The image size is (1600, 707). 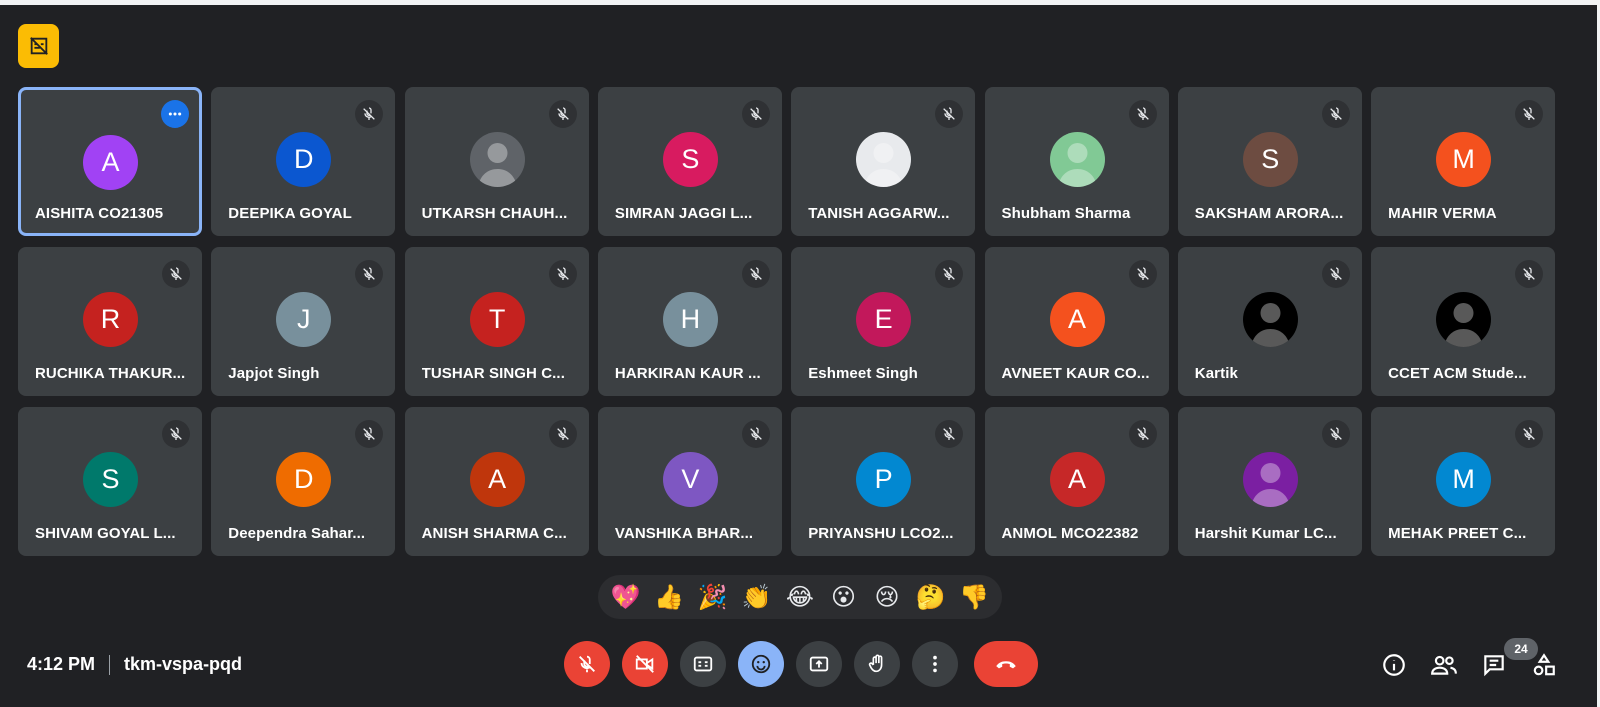 I want to click on avatar: R, so click(x=110, y=319).